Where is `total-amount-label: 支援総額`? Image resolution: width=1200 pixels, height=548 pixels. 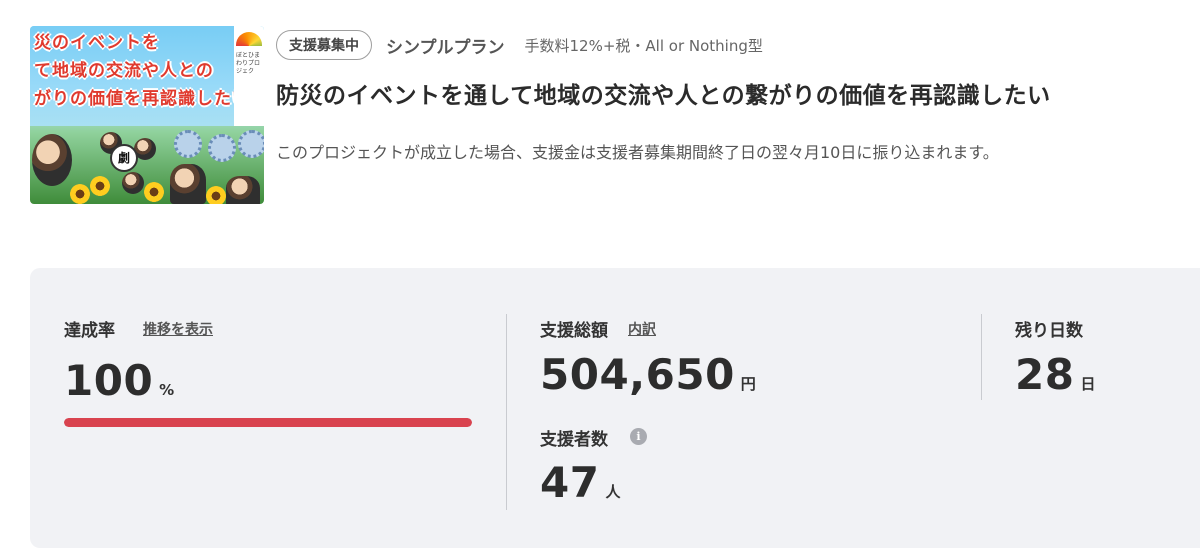 total-amount-label: 支援総額 is located at coordinates (574, 331).